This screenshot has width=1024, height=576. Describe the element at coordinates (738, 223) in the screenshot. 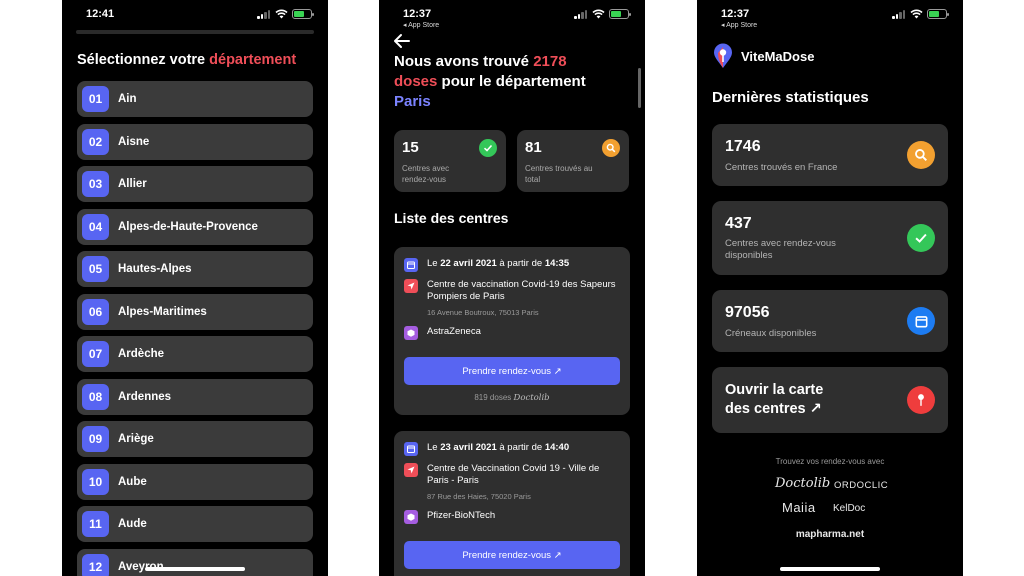

I see `stat-value: 437` at that location.